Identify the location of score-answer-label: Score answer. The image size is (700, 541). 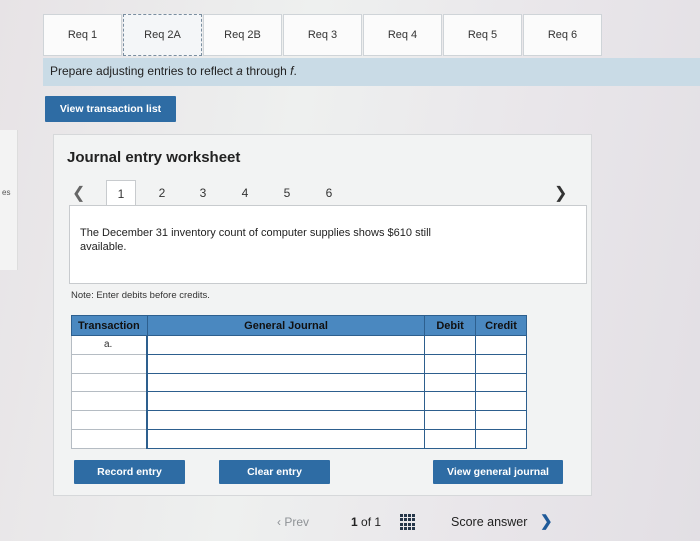
(489, 522).